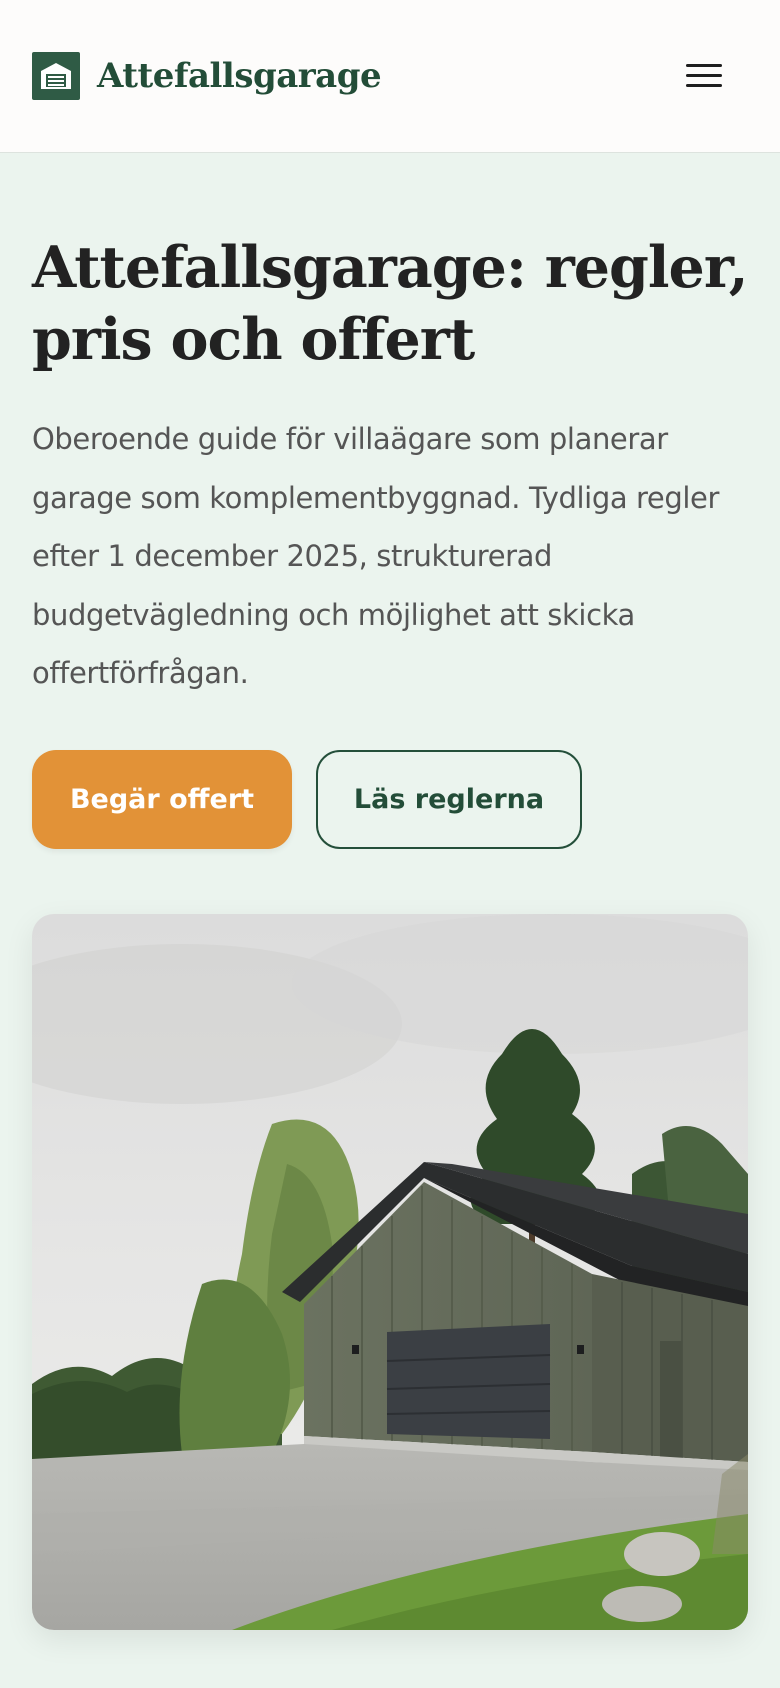  Describe the element at coordinates (449, 799) in the screenshot. I see `read-rules-button: Läs reglerna` at that location.